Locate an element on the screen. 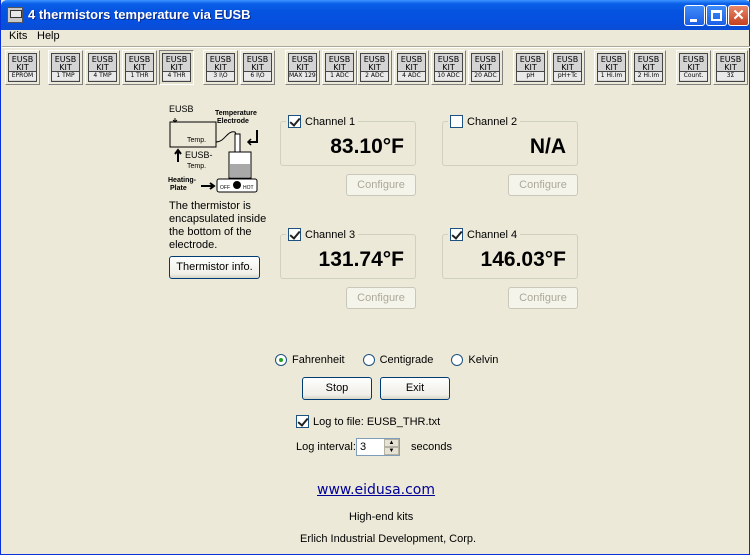 This screenshot has width=750, height=555. channel-2-reading: N/A is located at coordinates (547, 146).